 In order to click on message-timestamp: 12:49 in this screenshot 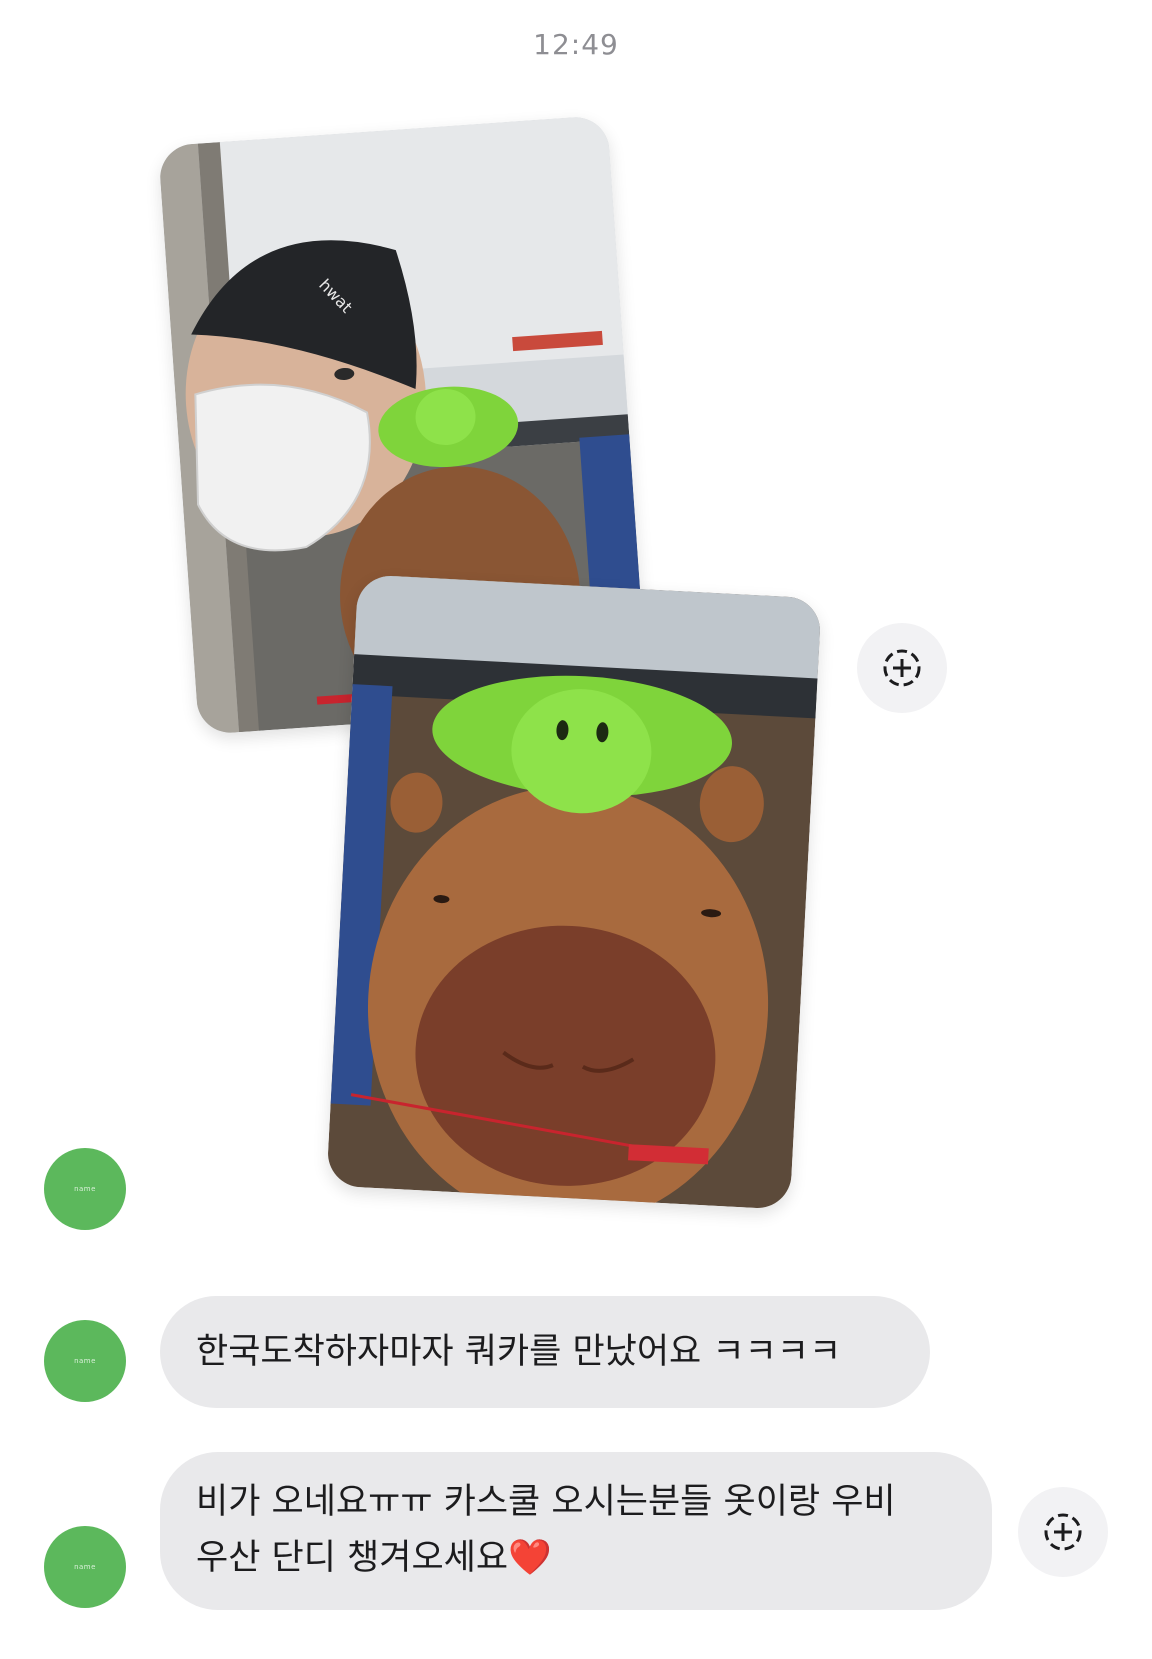, I will do `click(576, 44)`.